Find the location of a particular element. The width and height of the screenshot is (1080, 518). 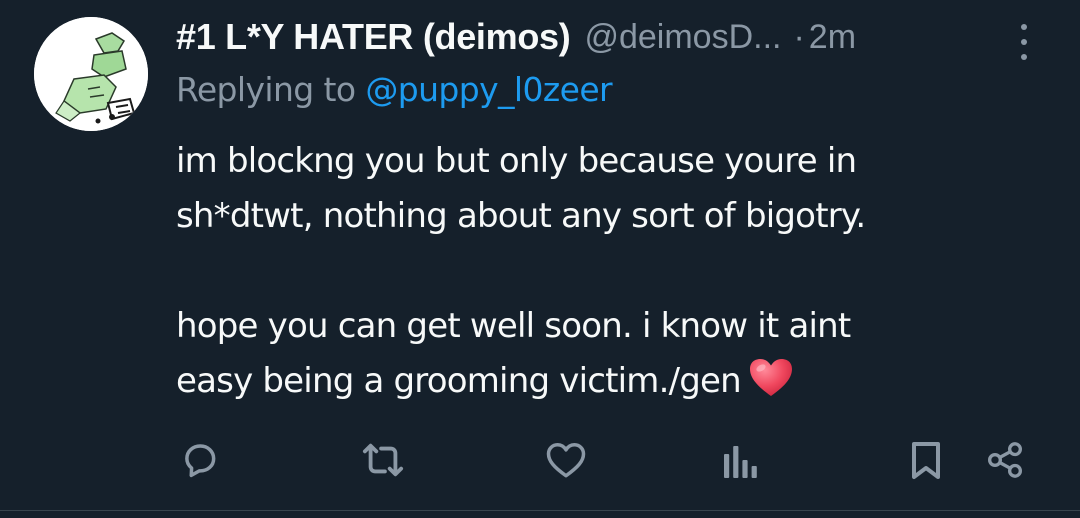

display-name: #1 L*Y HATER (deimos) is located at coordinates (373, 37).